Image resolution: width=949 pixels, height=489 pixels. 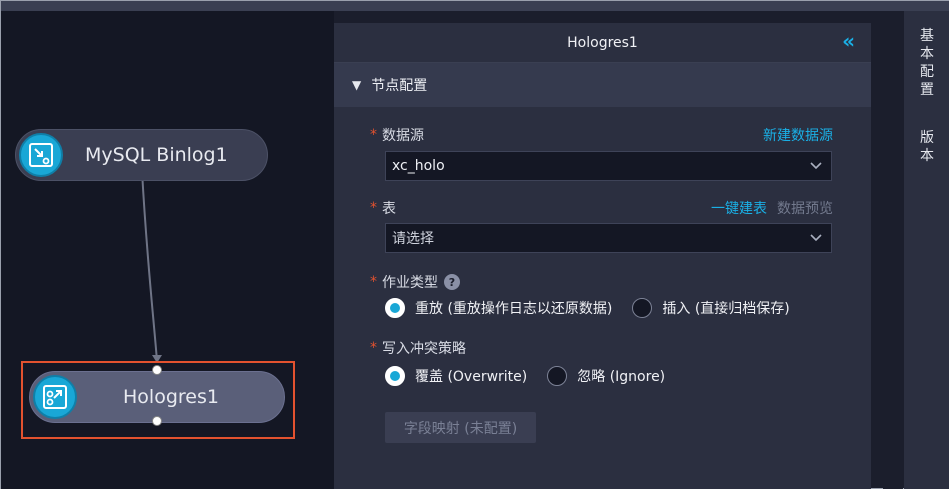 What do you see at coordinates (926, 147) in the screenshot?
I see `tab-version: 版 本` at bounding box center [926, 147].